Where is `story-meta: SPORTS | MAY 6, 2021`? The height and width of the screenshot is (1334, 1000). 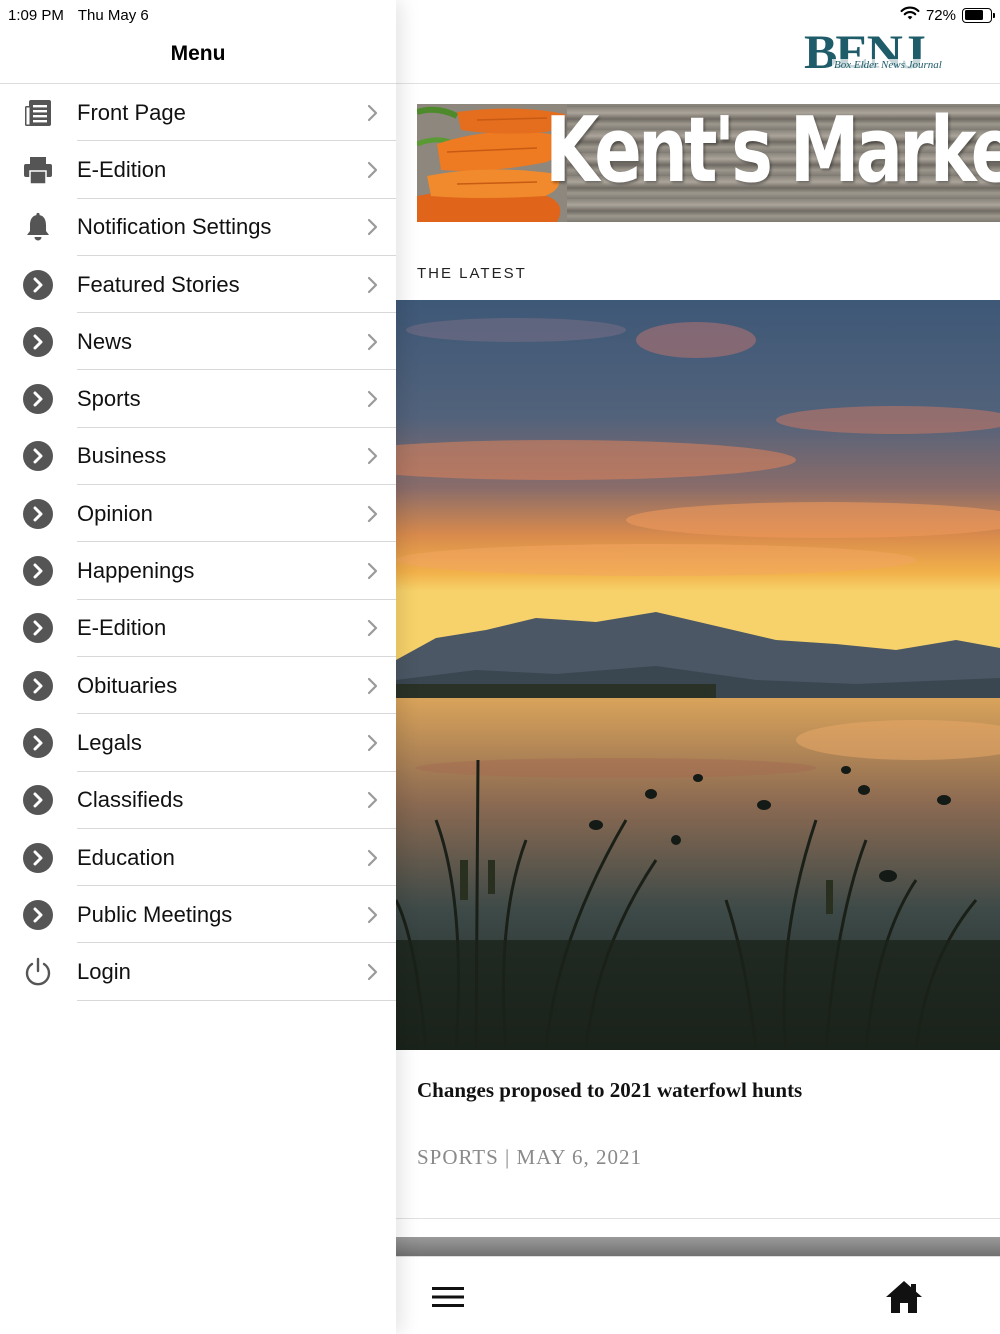
story-meta: SPORTS | MAY 6, 2021 is located at coordinates (530, 1157).